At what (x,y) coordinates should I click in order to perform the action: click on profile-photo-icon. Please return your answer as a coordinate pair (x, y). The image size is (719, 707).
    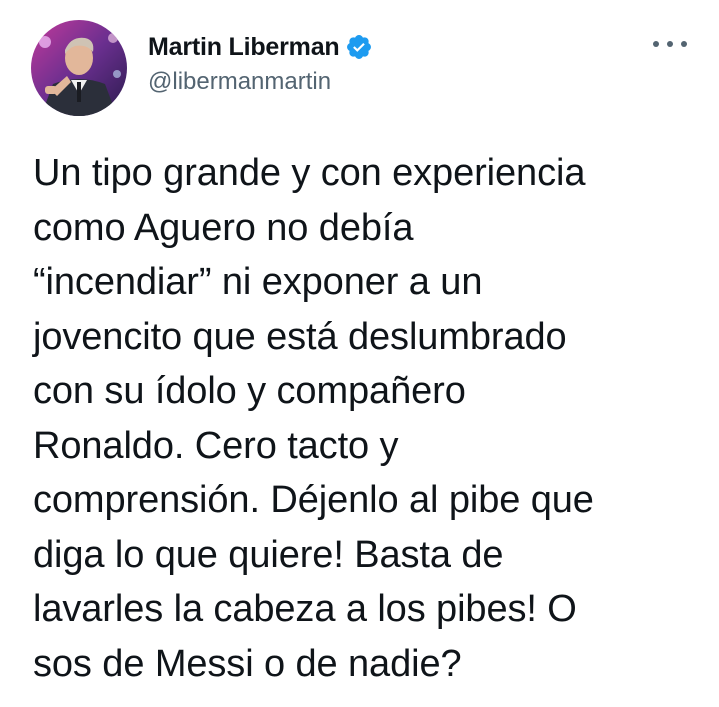
    Looking at the image, I should click on (79, 68).